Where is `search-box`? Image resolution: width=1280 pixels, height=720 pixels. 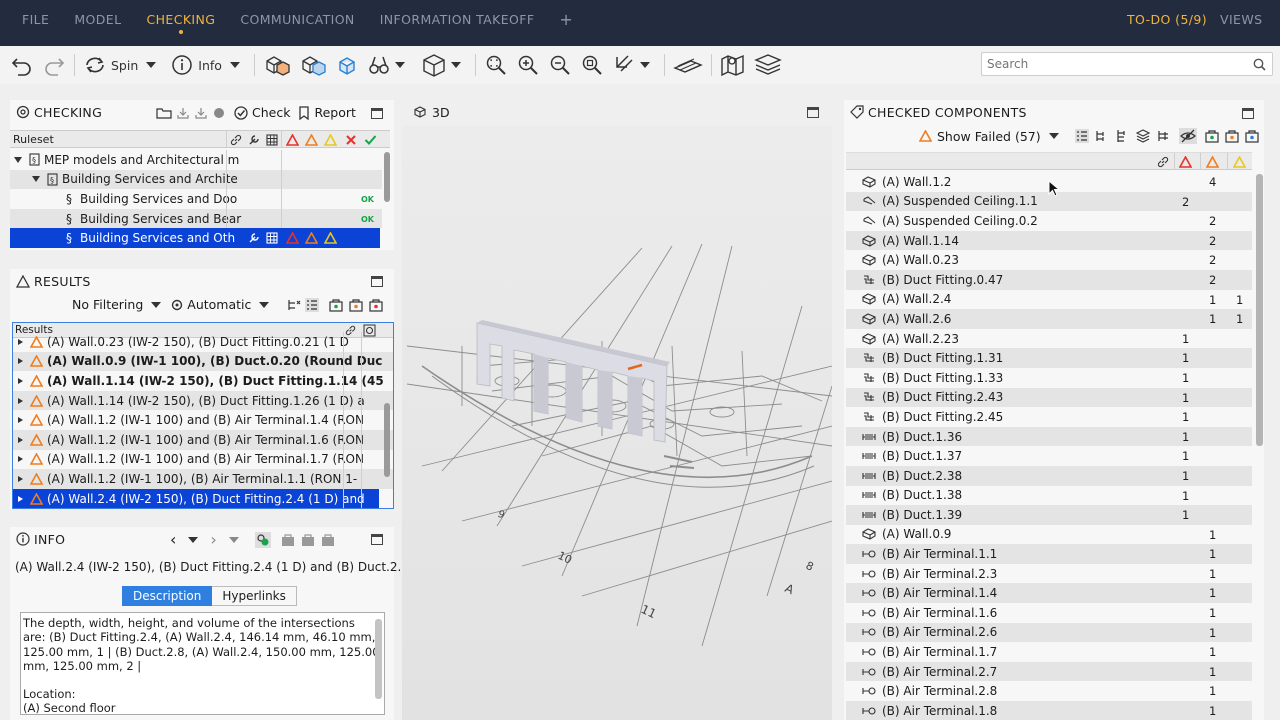
search-box is located at coordinates (1127, 64).